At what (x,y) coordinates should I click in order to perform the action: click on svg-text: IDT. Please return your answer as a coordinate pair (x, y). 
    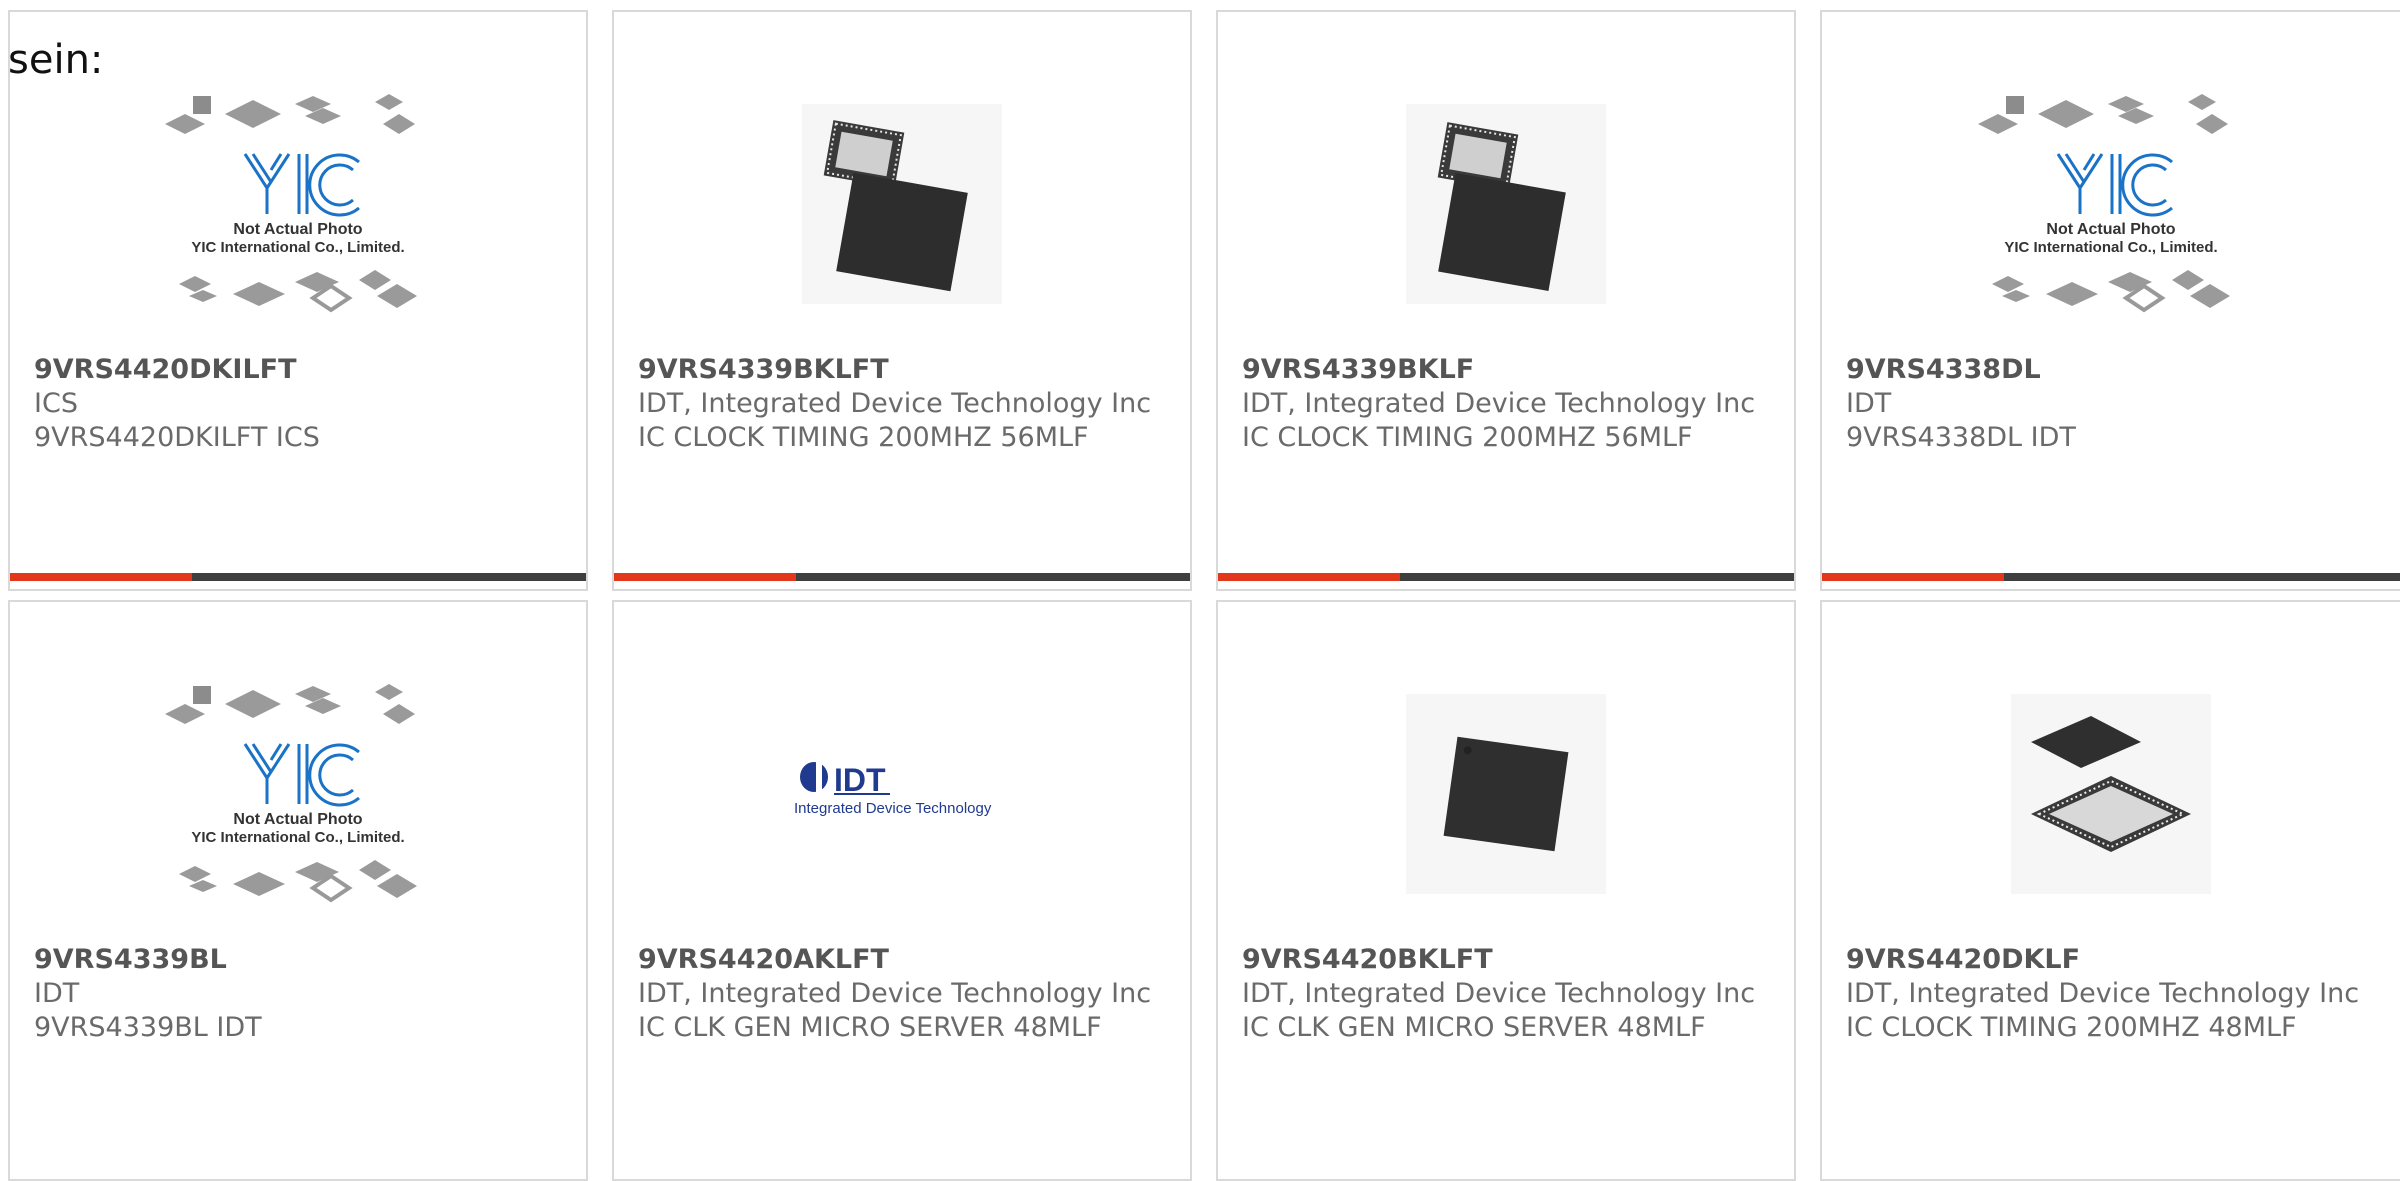
    Looking at the image, I should click on (860, 780).